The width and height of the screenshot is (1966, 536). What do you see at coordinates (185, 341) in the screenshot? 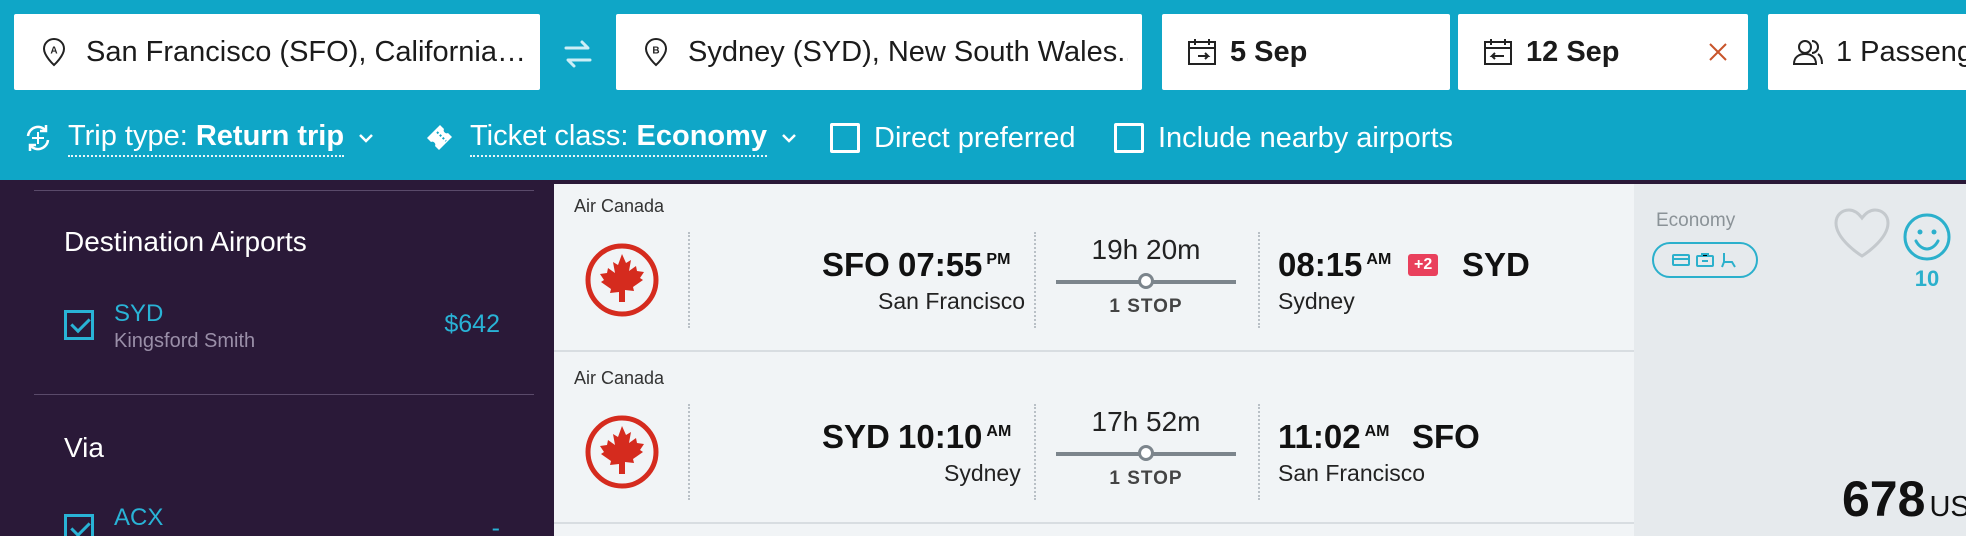
I see `airport-name: Kingsford Smith` at bounding box center [185, 341].